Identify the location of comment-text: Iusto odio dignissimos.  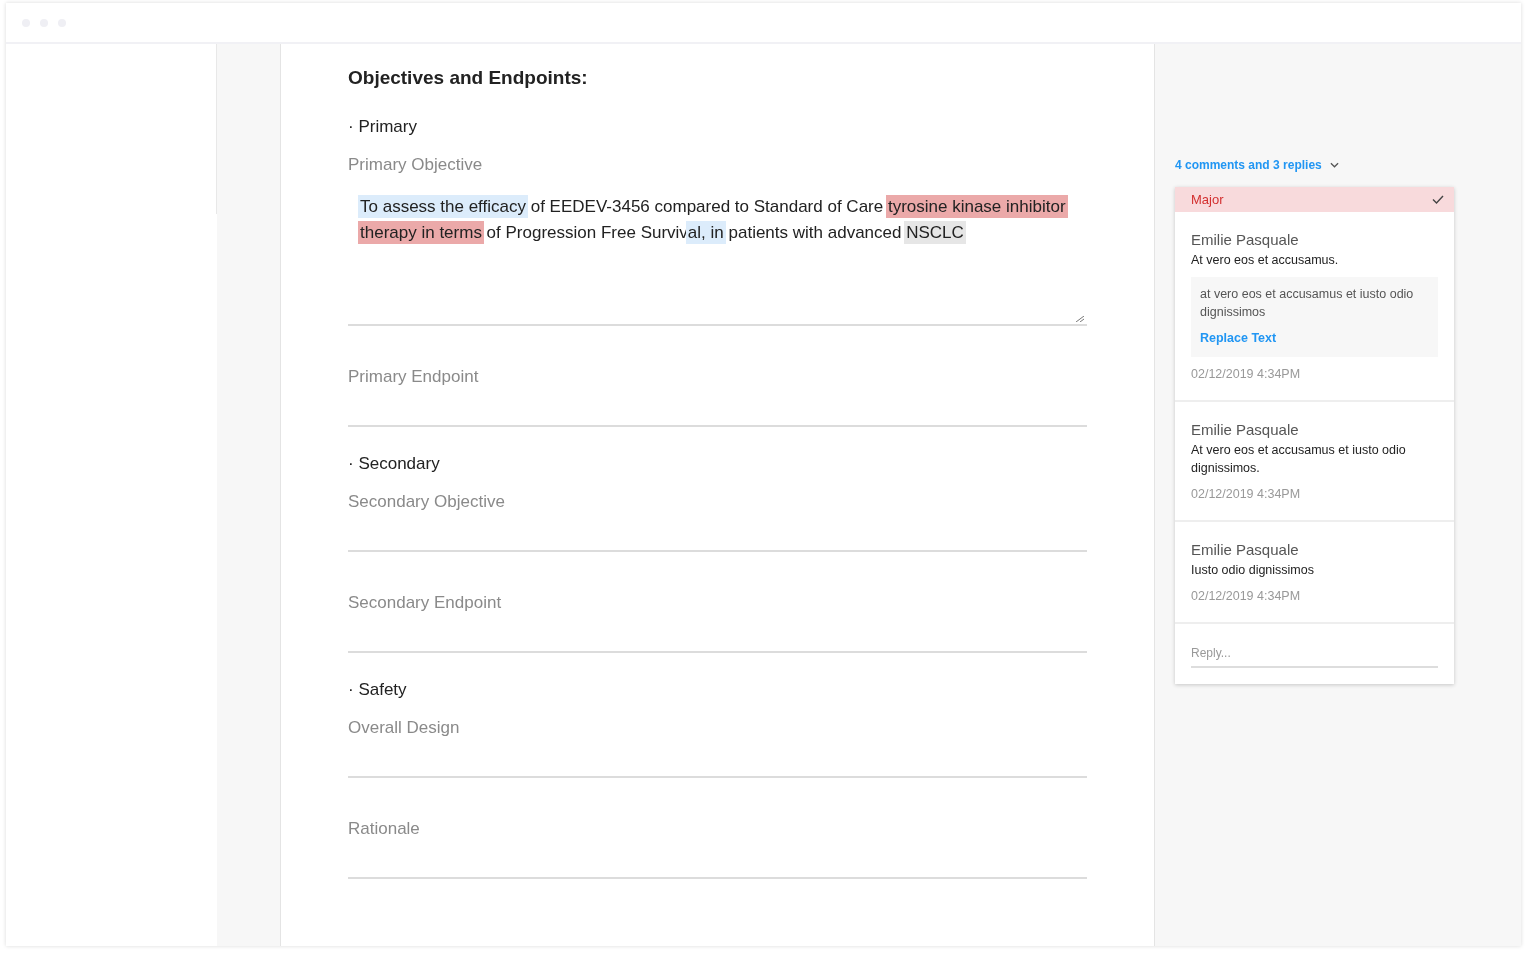
(1253, 570).